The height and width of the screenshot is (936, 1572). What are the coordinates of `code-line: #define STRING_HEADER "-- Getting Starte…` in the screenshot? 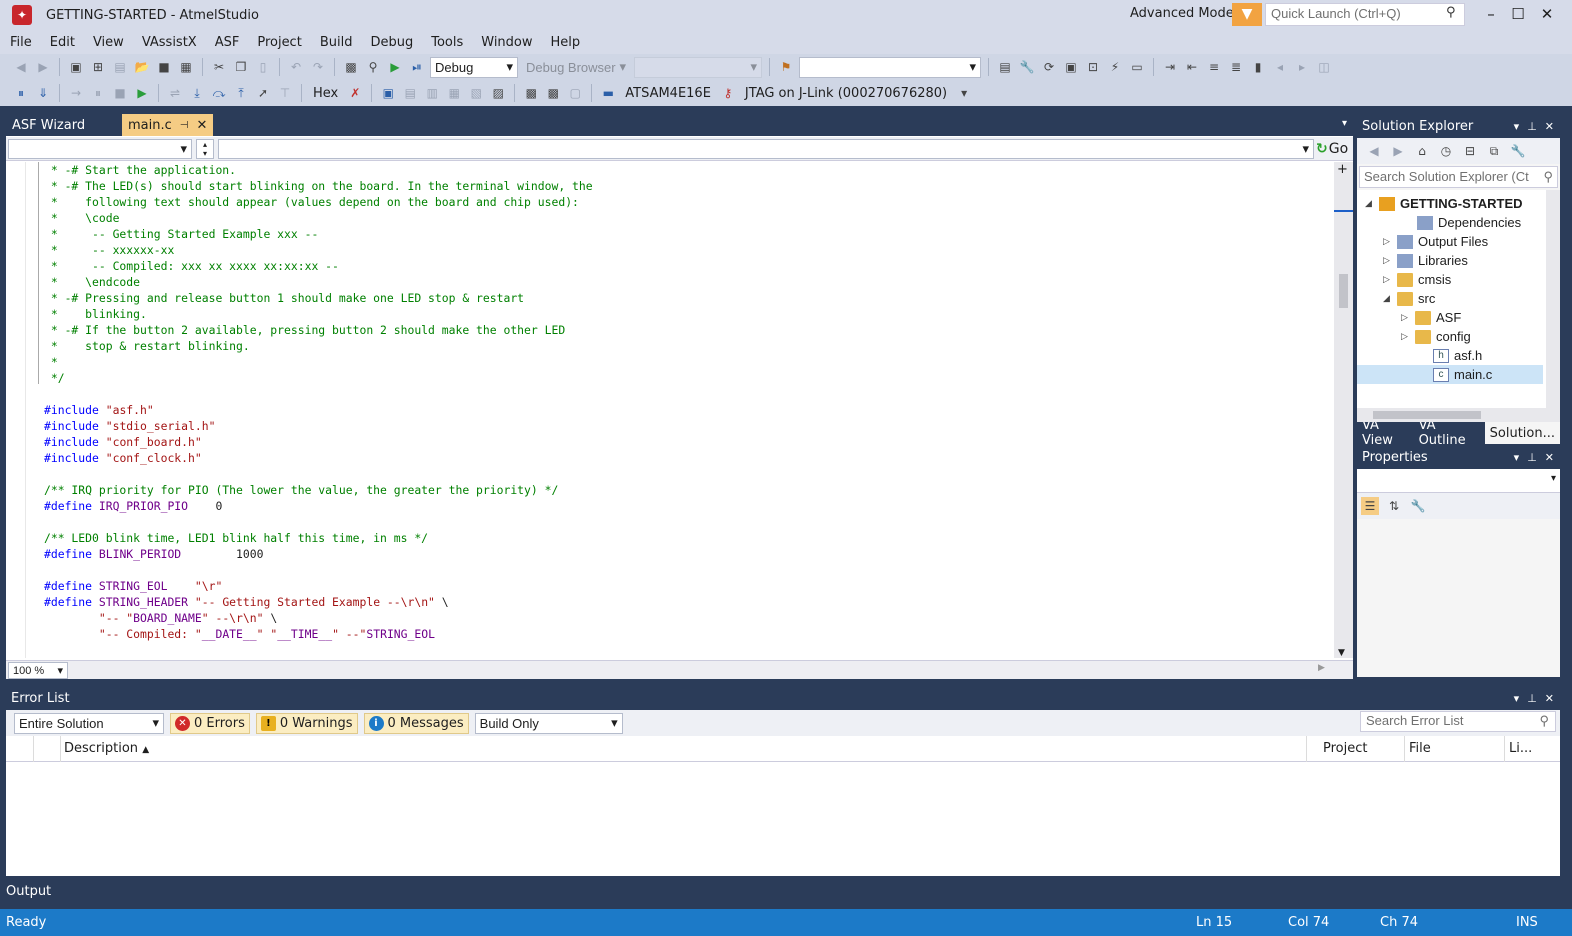 It's located at (680, 602).